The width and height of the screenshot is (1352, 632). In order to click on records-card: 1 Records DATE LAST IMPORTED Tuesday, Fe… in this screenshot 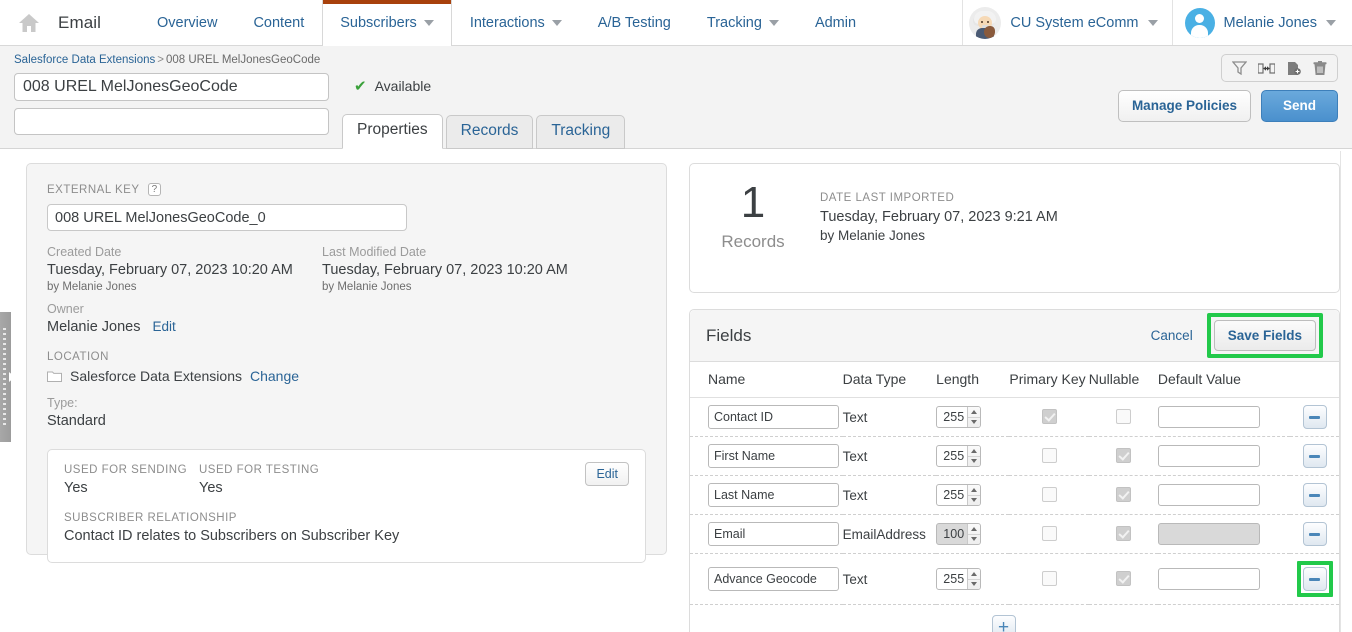, I will do `click(1014, 228)`.